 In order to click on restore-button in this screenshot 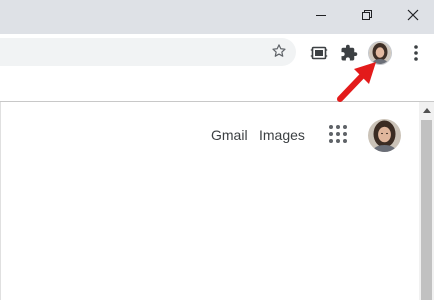, I will do `click(367, 15)`.